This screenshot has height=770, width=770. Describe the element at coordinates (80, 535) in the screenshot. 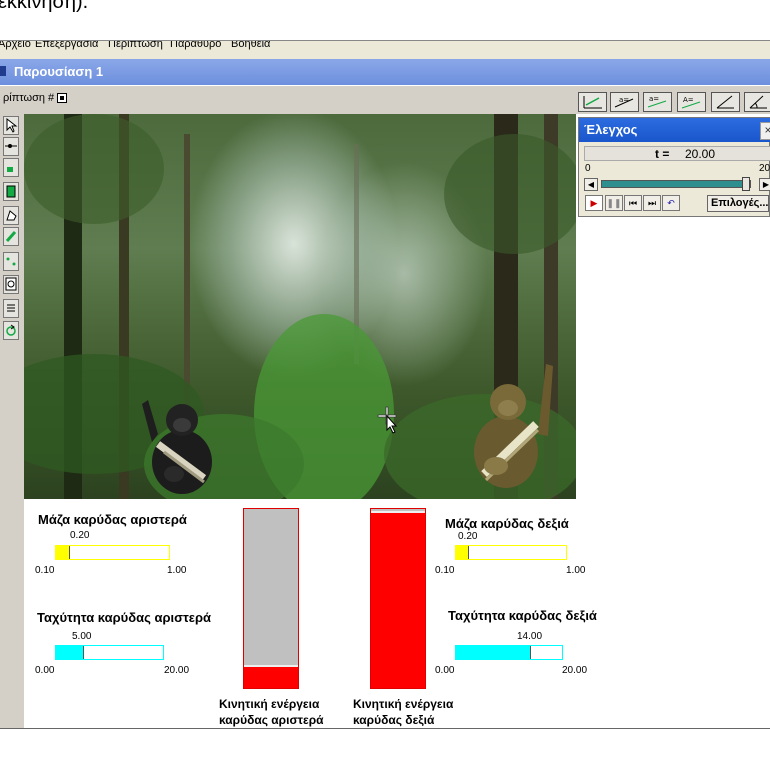

I see `left-mass-value: 0.20` at that location.